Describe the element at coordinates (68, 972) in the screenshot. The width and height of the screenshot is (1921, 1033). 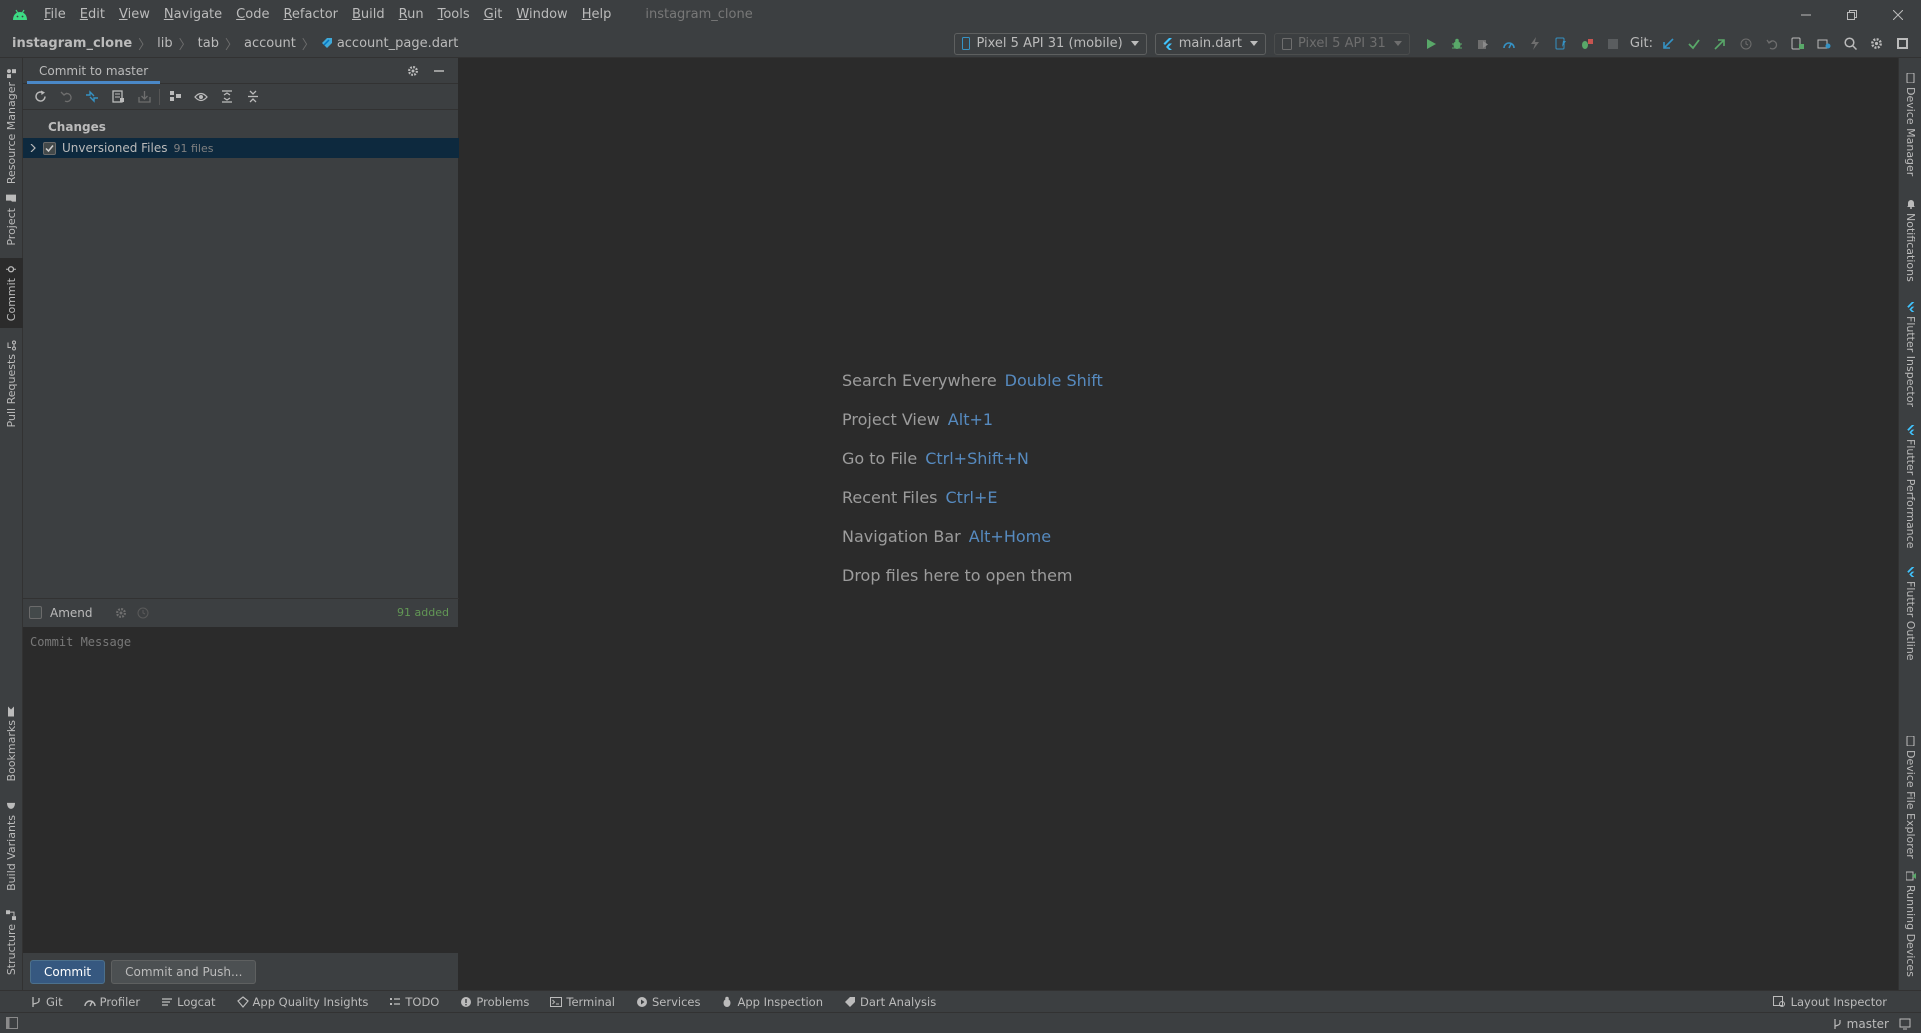
I see `commit-button: Commit` at that location.